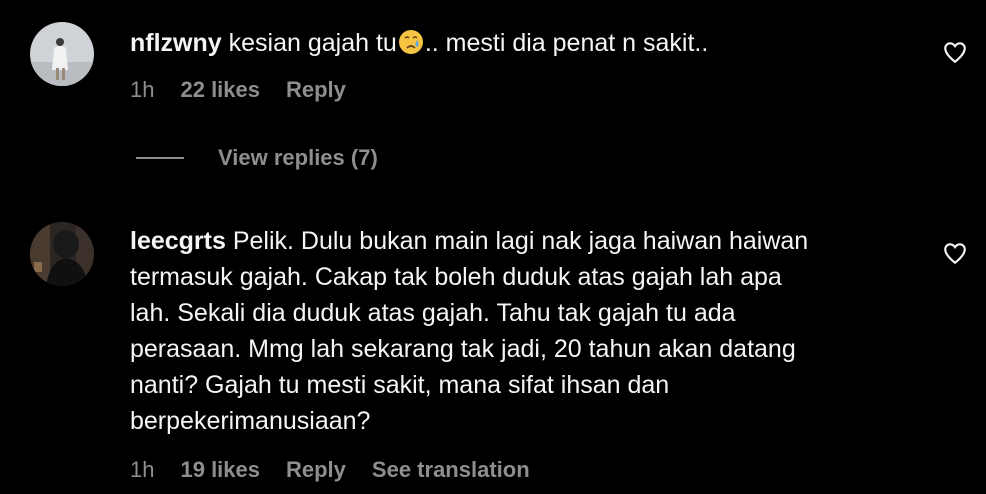 The width and height of the screenshot is (986, 494). Describe the element at coordinates (451, 470) in the screenshot. I see `see-translation-button: See translation` at that location.